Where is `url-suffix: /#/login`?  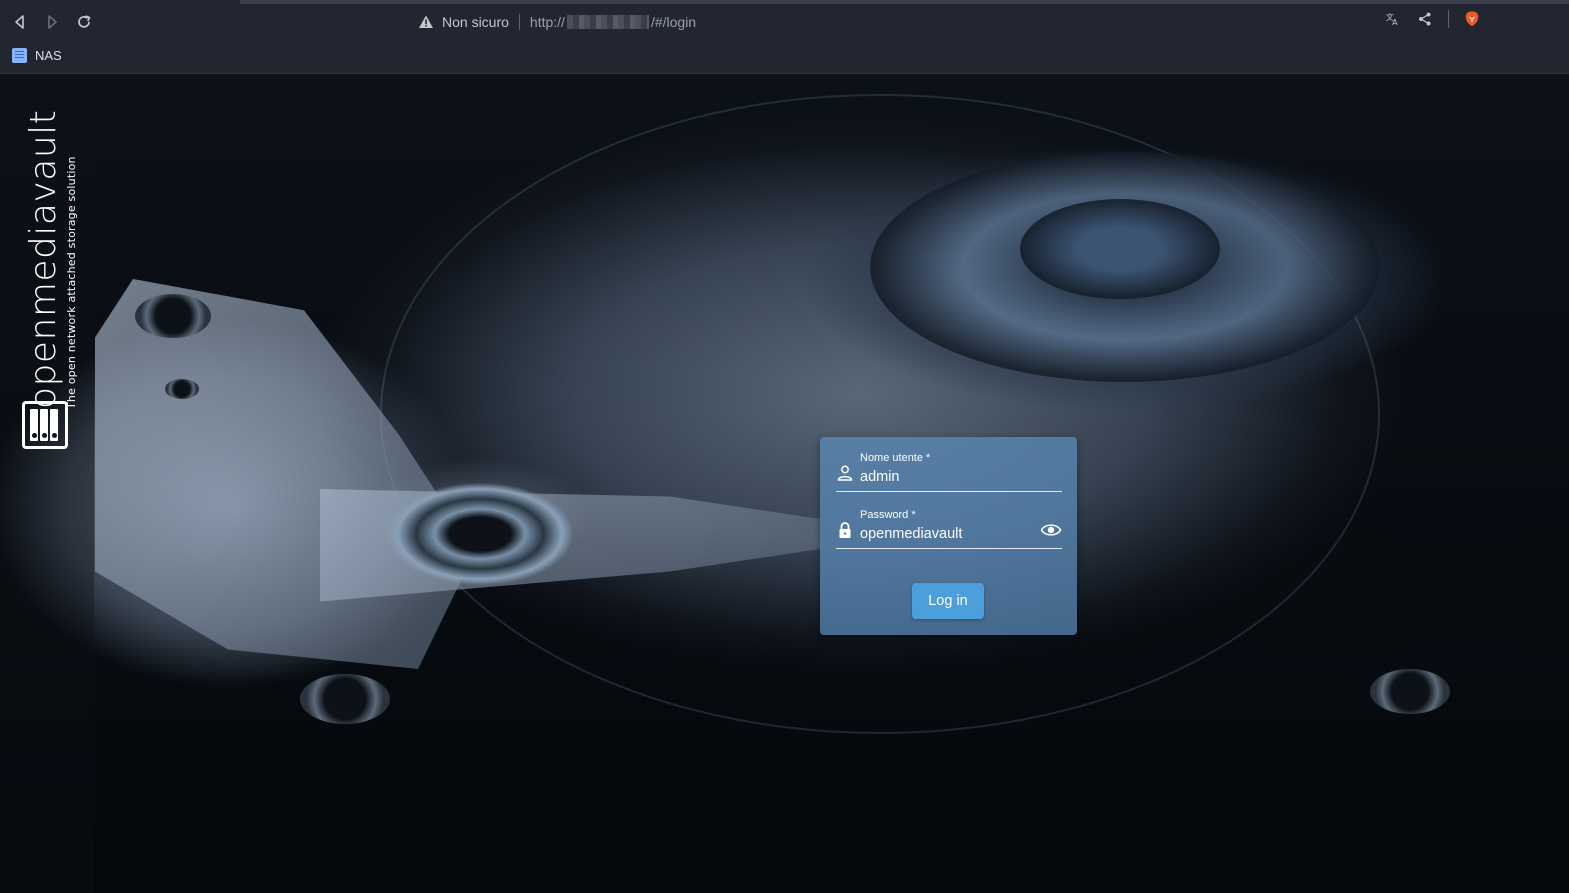 url-suffix: /#/login is located at coordinates (673, 22).